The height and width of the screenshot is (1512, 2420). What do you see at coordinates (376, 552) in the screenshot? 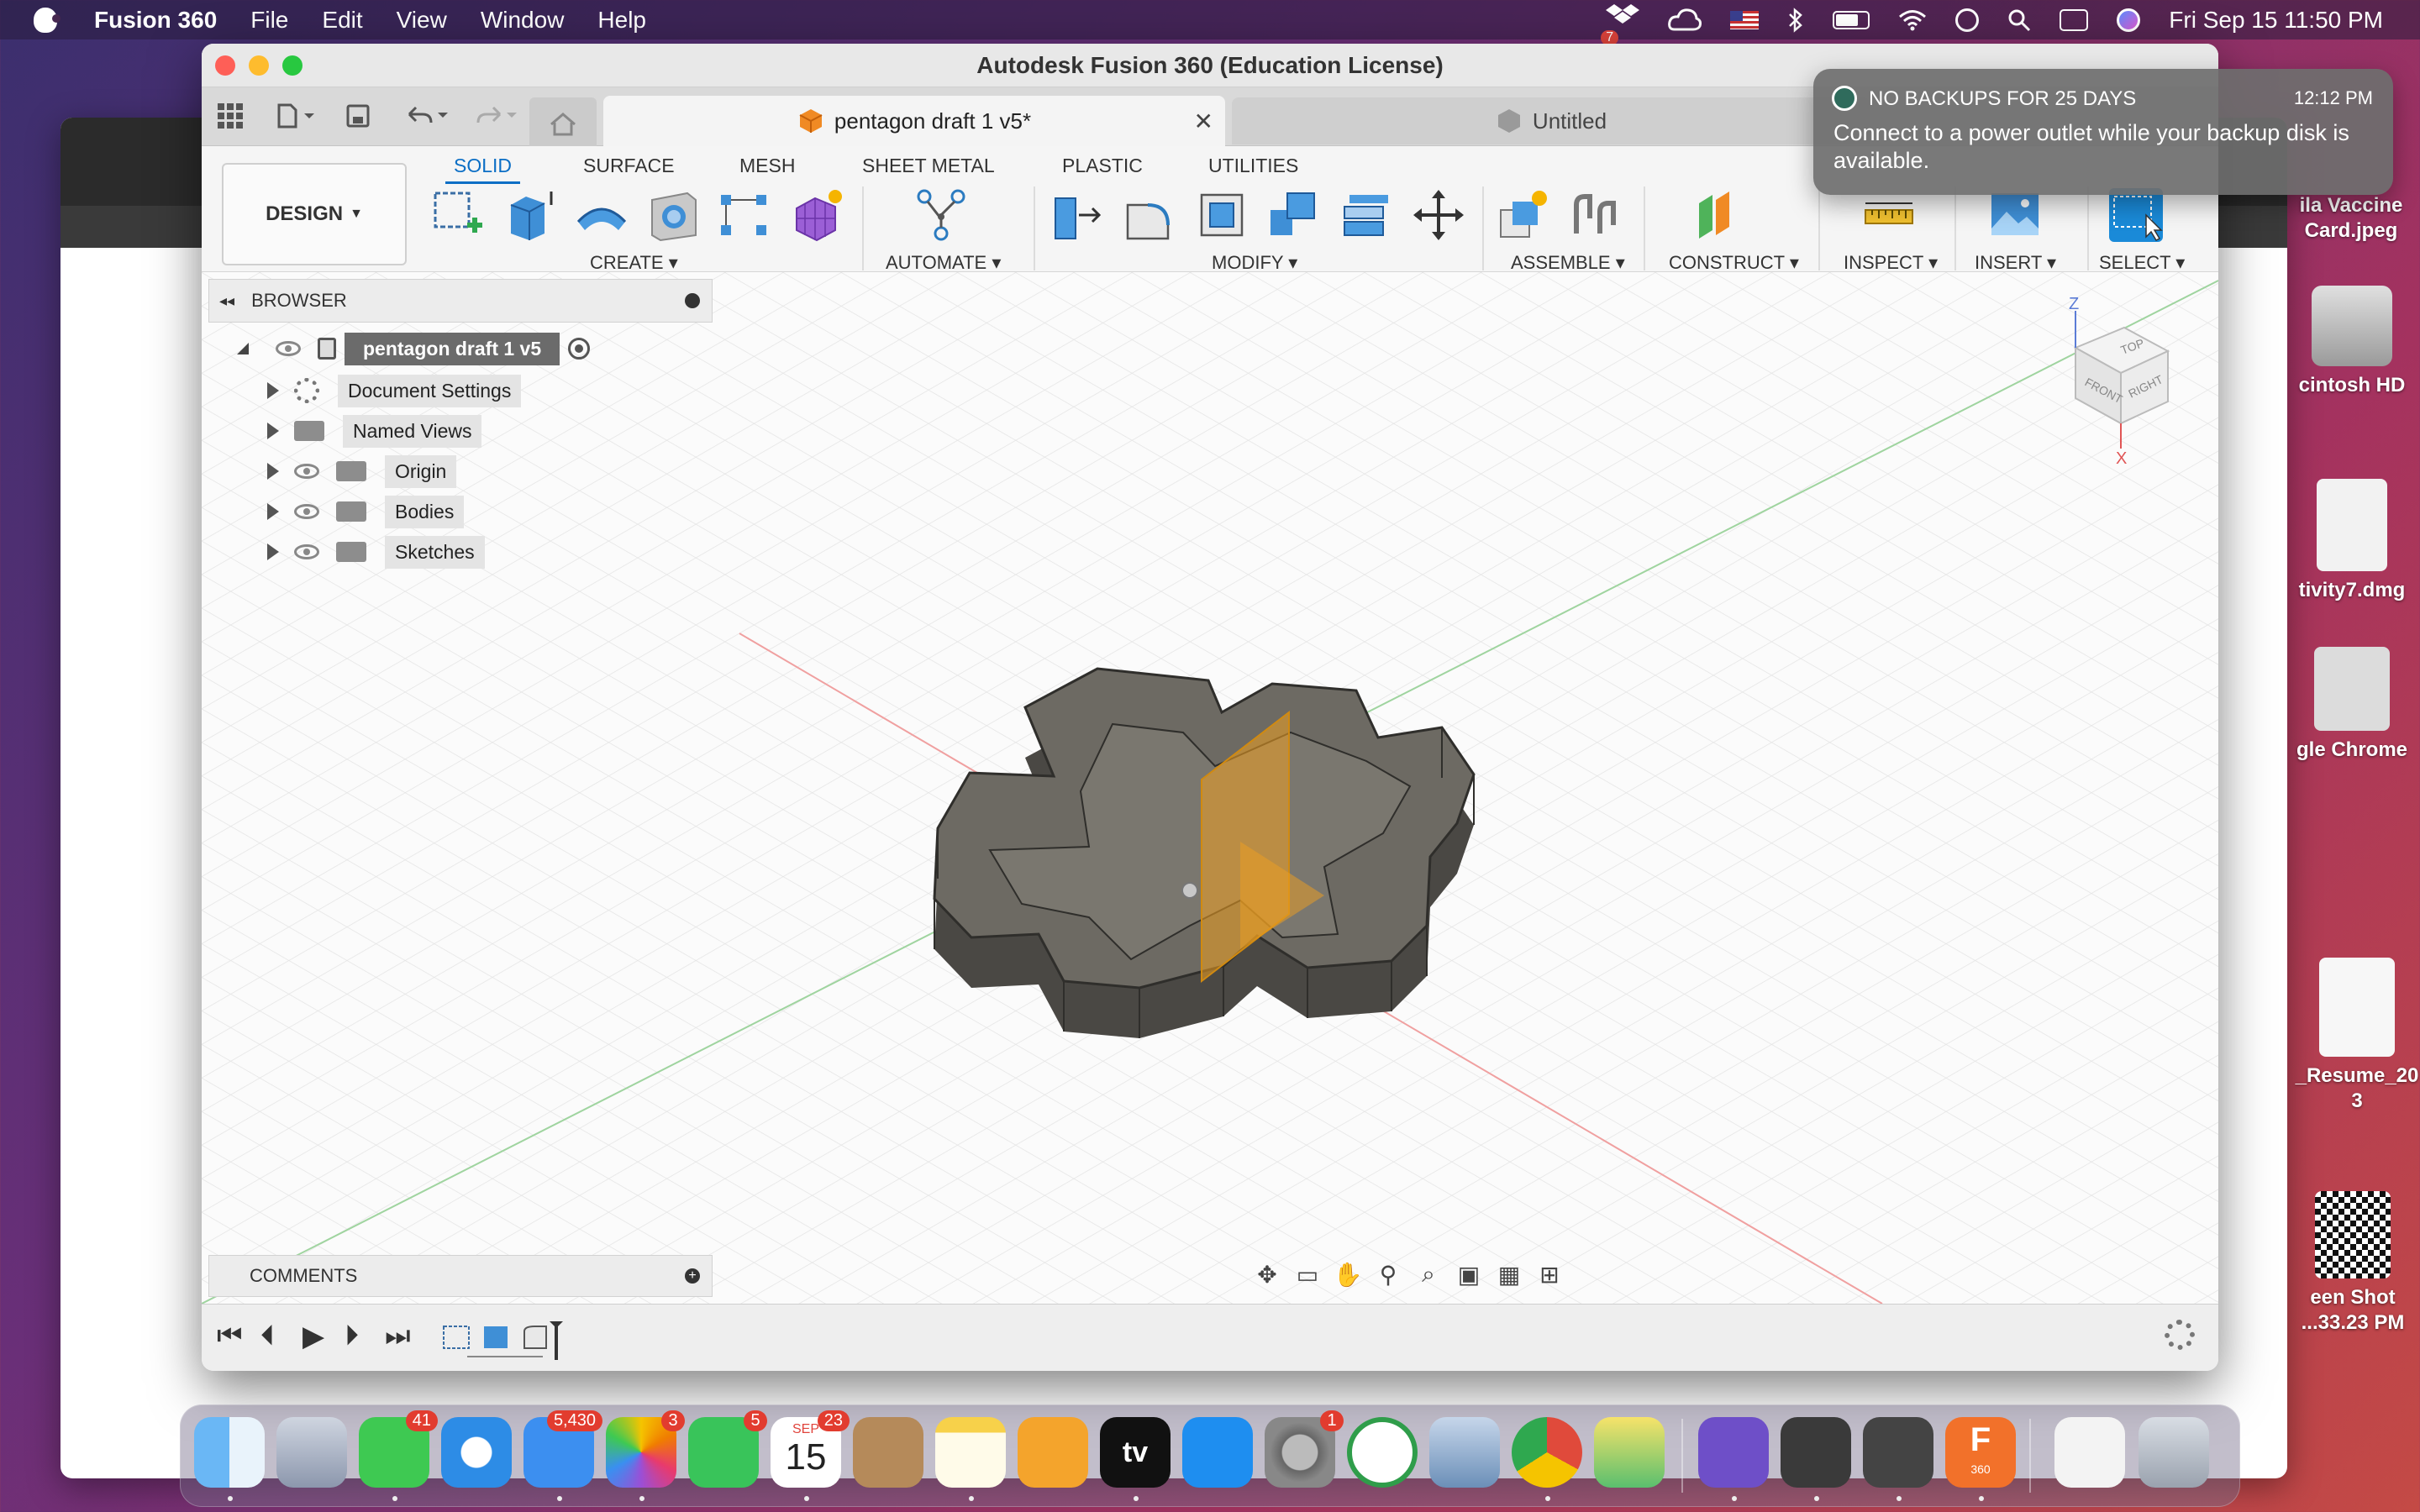
I see `browser-item-sketches: Sketches` at bounding box center [376, 552].